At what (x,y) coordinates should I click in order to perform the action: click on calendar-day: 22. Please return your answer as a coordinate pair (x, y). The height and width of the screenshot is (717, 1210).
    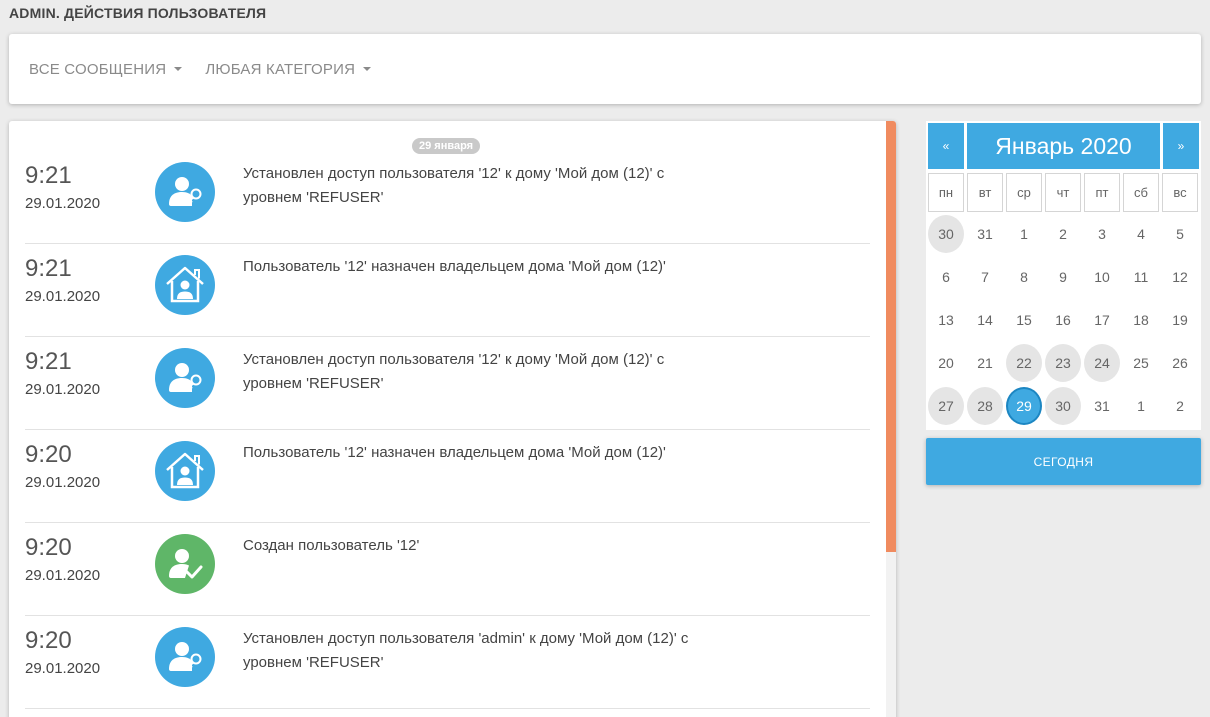
    Looking at the image, I should click on (1024, 362).